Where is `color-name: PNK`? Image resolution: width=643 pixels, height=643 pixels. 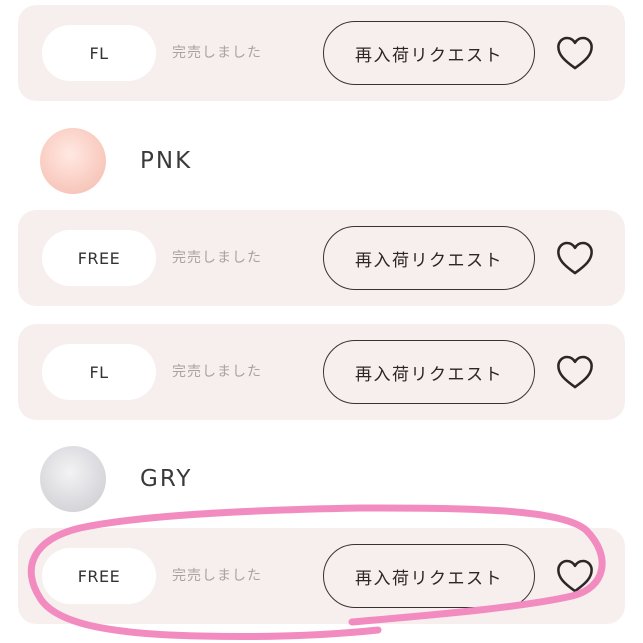 color-name: PNK is located at coordinates (166, 161).